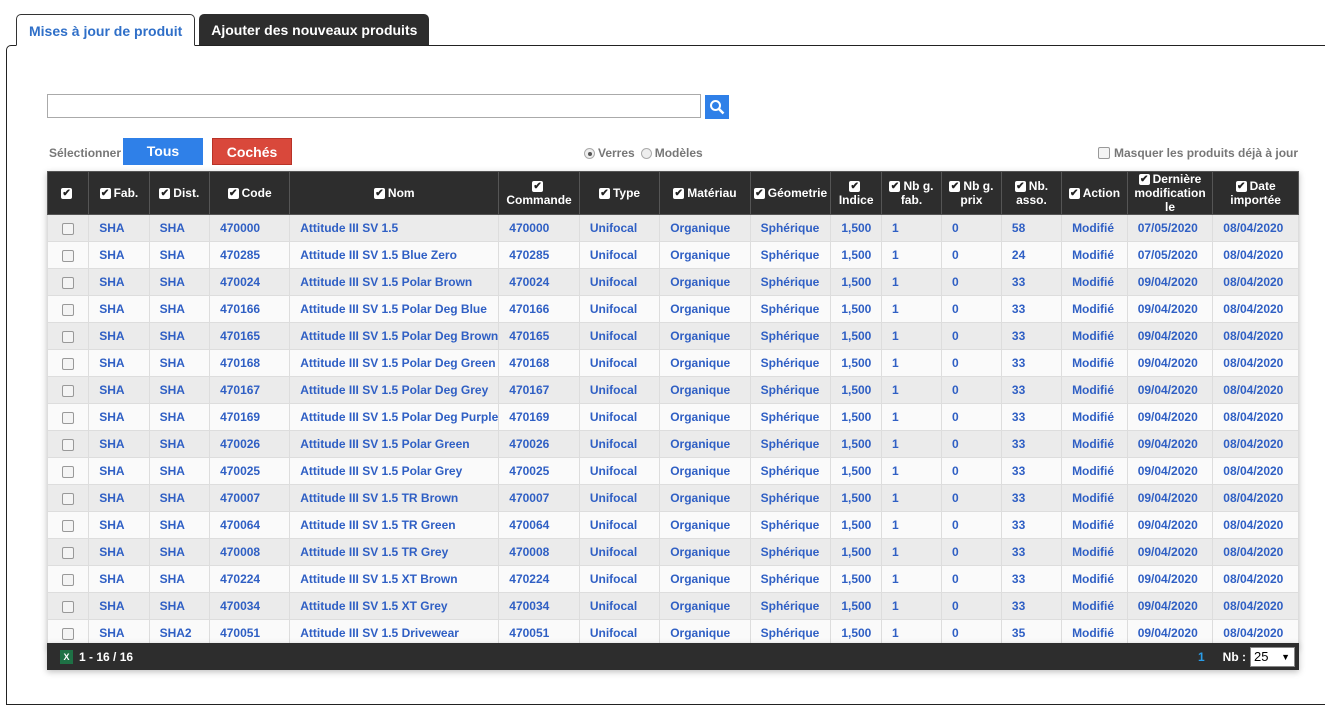 This screenshot has width=1325, height=705. I want to click on table-cell: 07/05/2020, so click(1170, 255).